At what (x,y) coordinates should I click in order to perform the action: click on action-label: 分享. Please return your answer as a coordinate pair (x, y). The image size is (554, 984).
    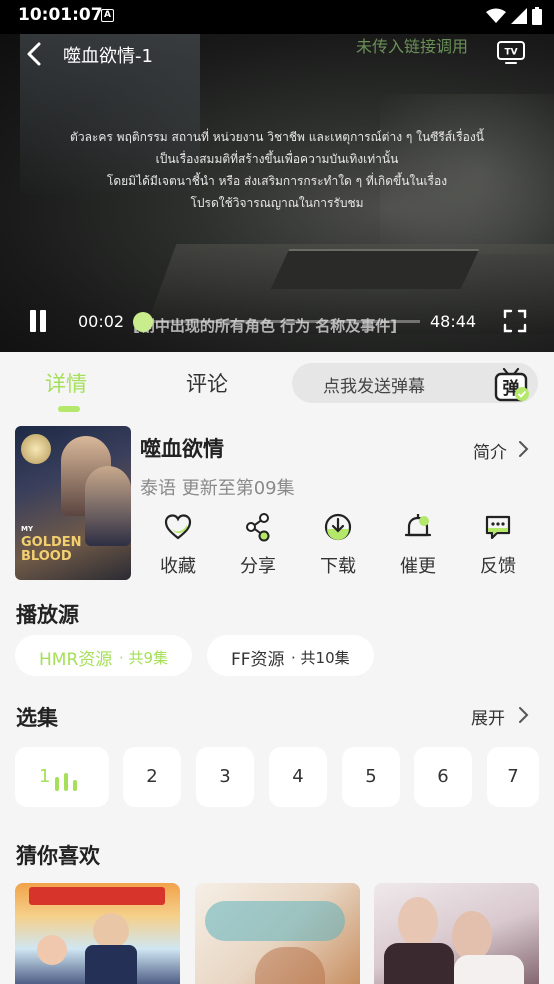
    Looking at the image, I should click on (258, 566).